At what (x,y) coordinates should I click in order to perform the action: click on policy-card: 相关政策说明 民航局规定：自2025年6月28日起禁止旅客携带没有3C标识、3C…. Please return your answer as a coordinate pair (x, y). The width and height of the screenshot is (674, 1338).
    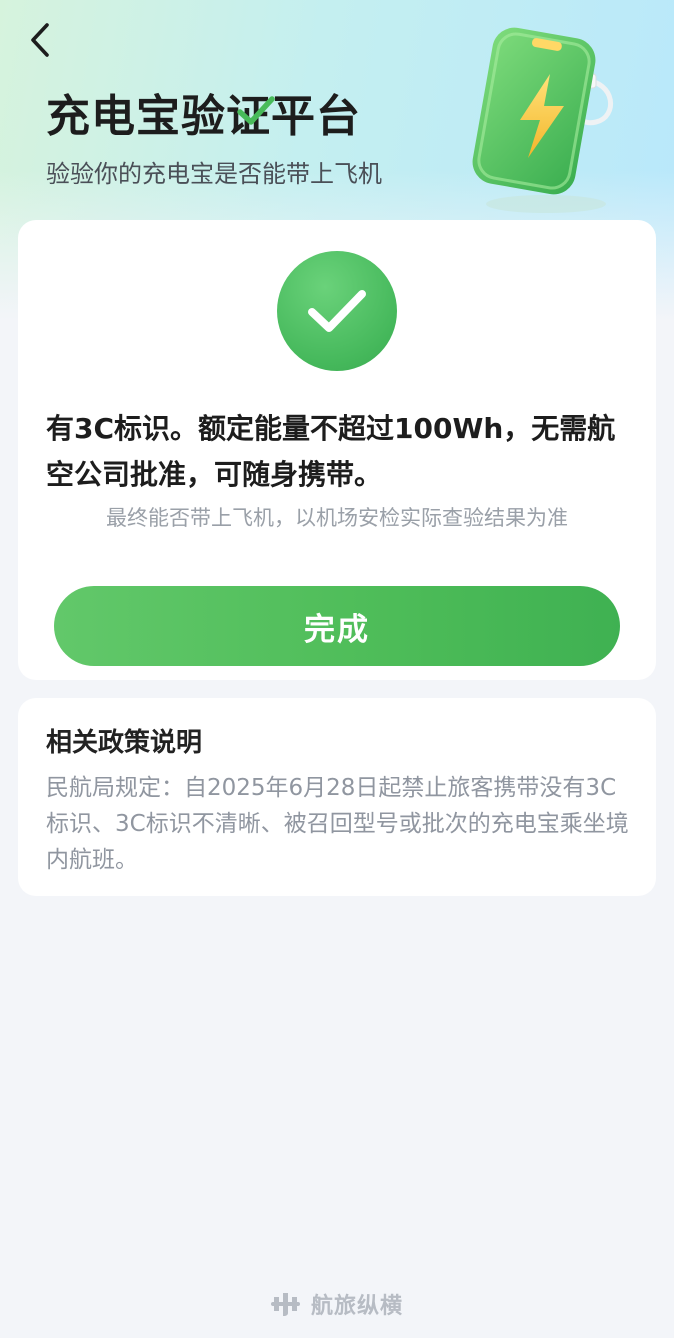
    Looking at the image, I should click on (337, 797).